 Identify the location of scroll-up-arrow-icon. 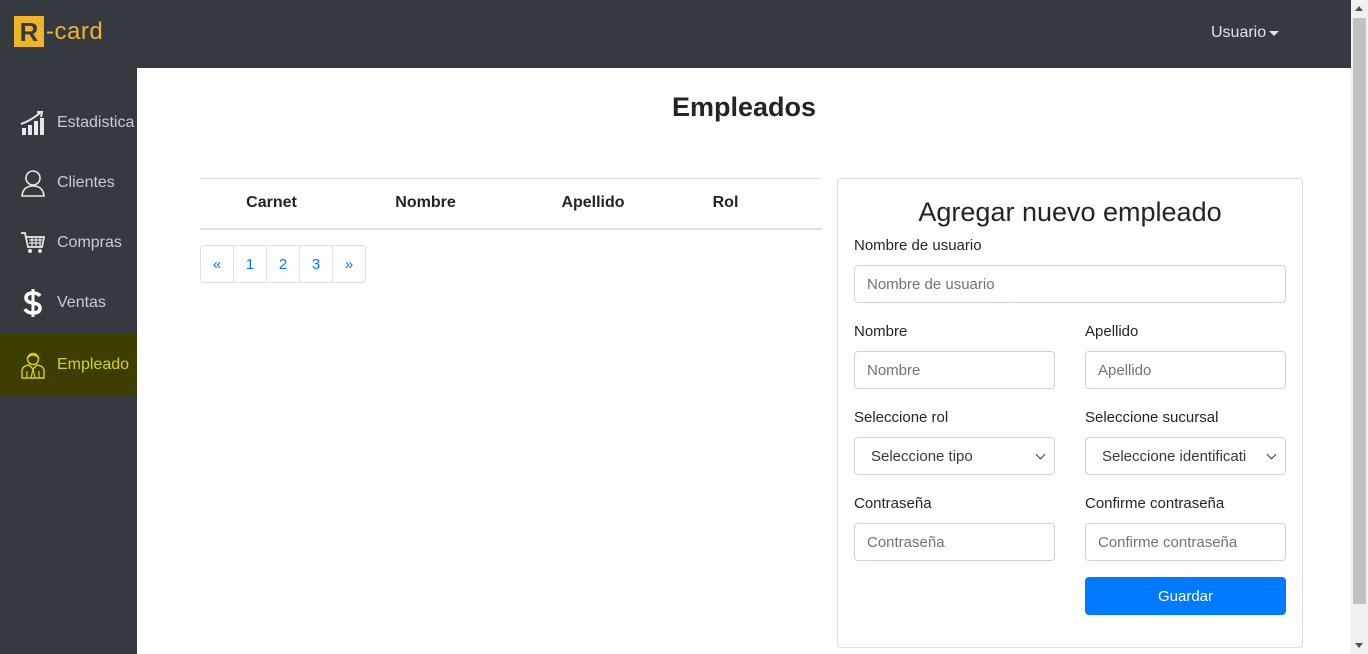
(1359, 8).